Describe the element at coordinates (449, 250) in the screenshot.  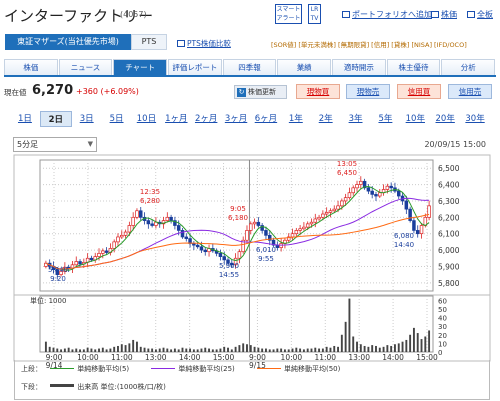
I see `y-tick-label: 6,000` at that location.